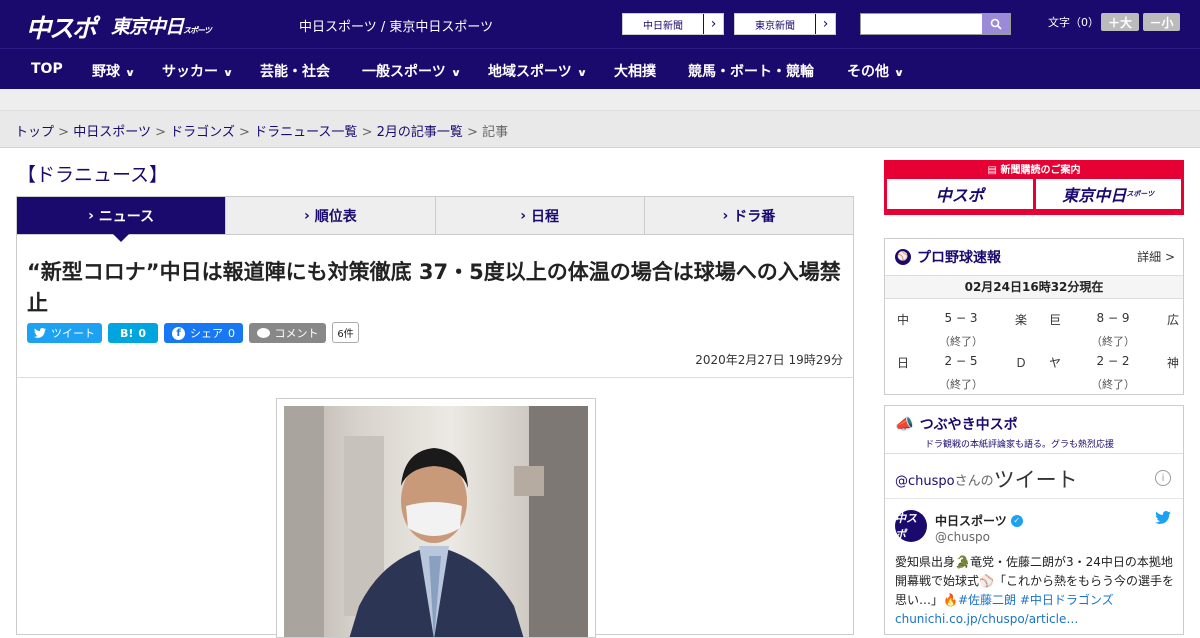 This screenshot has height=638, width=1200. What do you see at coordinates (114, 71) in the screenshot?
I see `nav-item-baseball: 野球 ∨` at bounding box center [114, 71].